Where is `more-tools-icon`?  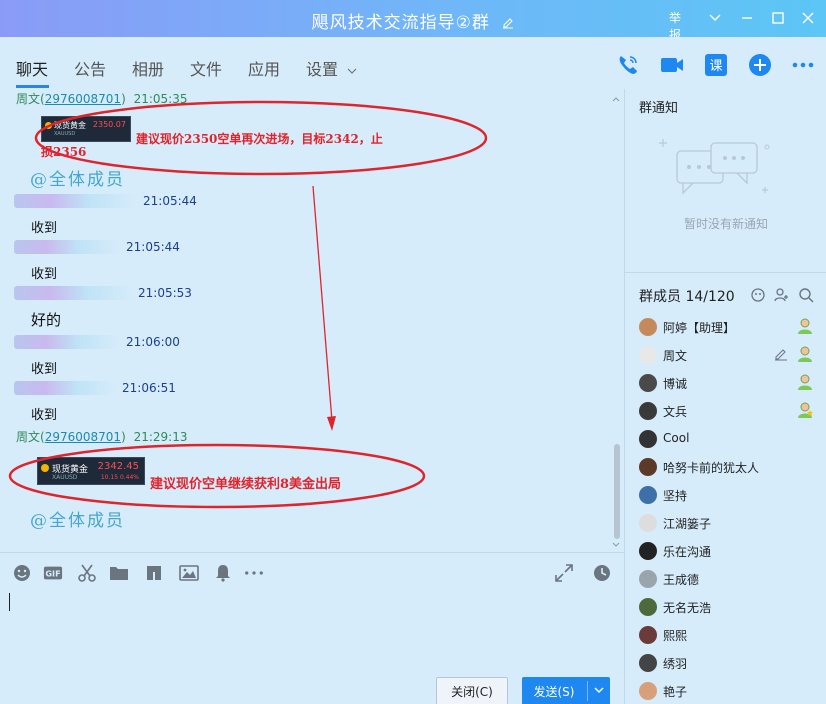 more-tools-icon is located at coordinates (254, 573).